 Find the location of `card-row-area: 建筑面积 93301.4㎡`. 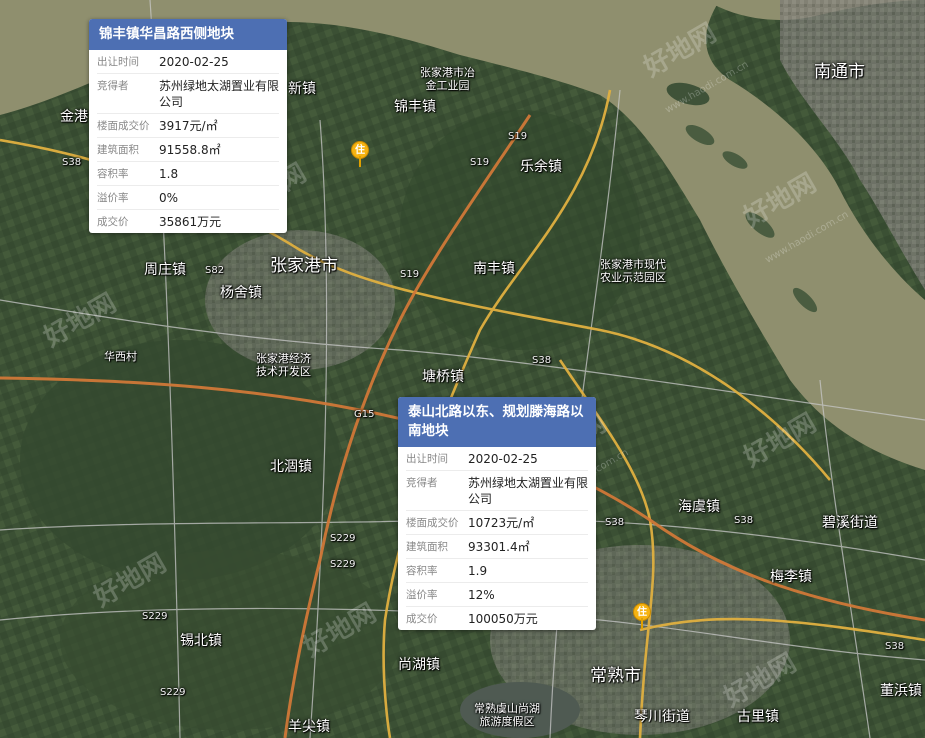

card-row-area: 建筑面积 93301.4㎡ is located at coordinates (497, 547).